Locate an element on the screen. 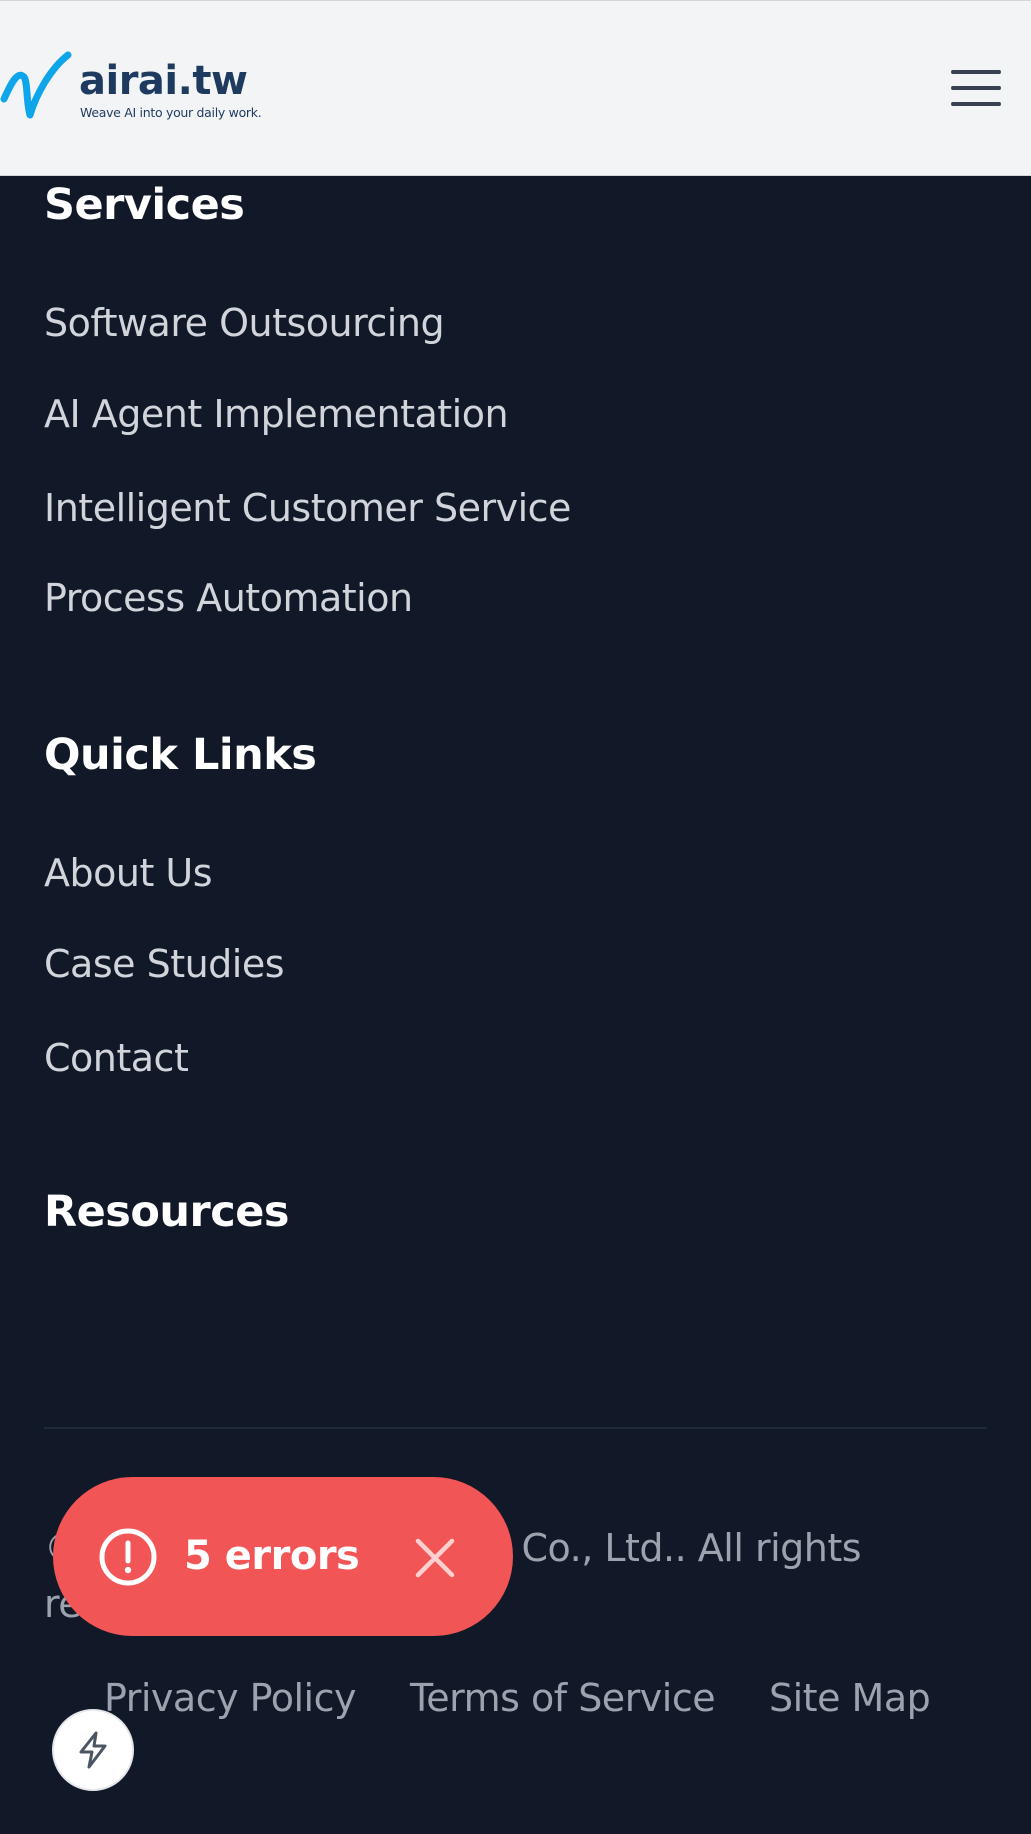 The height and width of the screenshot is (1834, 1031). logo-tagline: Weave AI into your daily work. is located at coordinates (171, 112).